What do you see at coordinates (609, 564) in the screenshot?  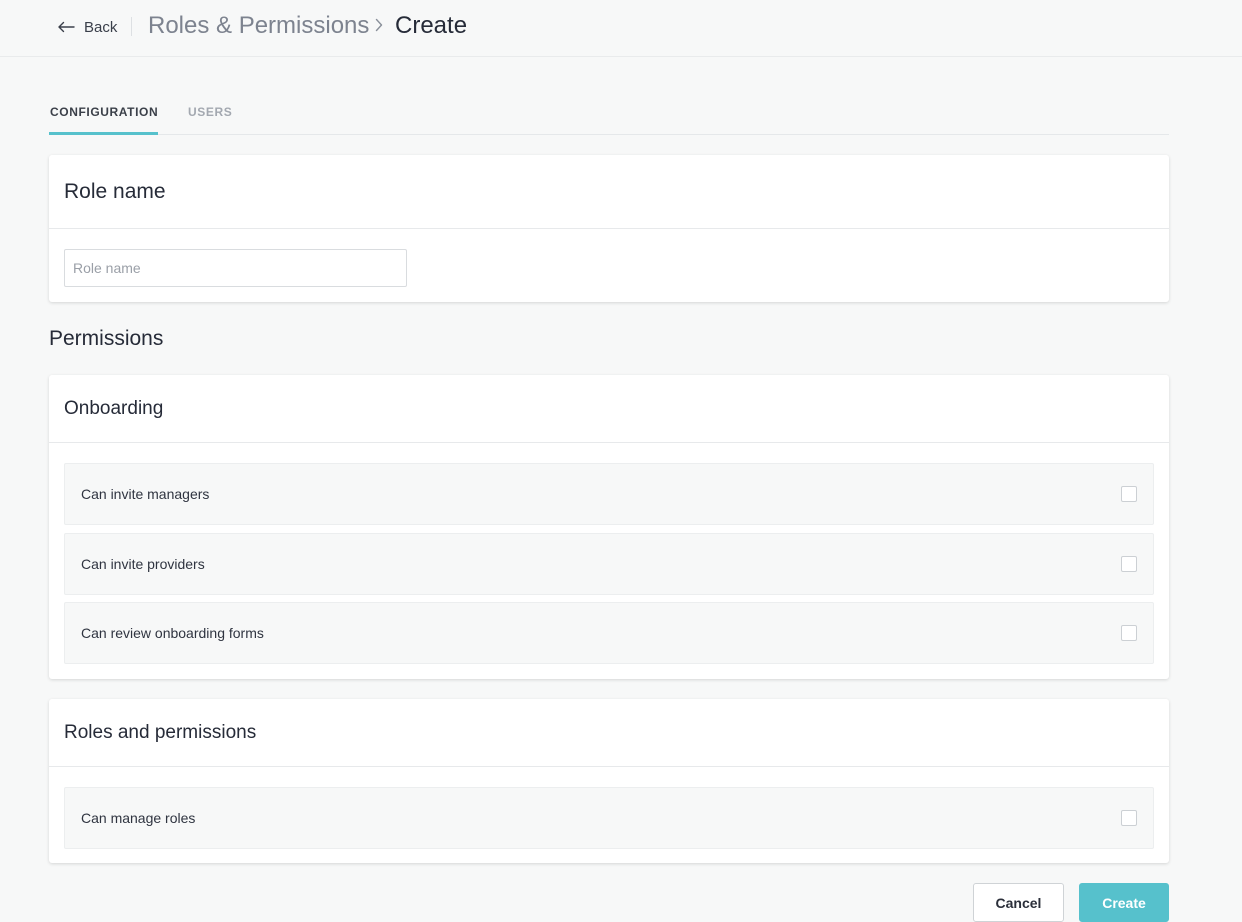 I see `permission-row: Can invite providers` at bounding box center [609, 564].